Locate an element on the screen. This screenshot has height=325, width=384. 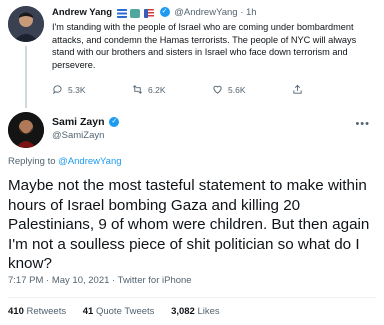
display-name: Sami Zayn ✓ is located at coordinates (86, 122).